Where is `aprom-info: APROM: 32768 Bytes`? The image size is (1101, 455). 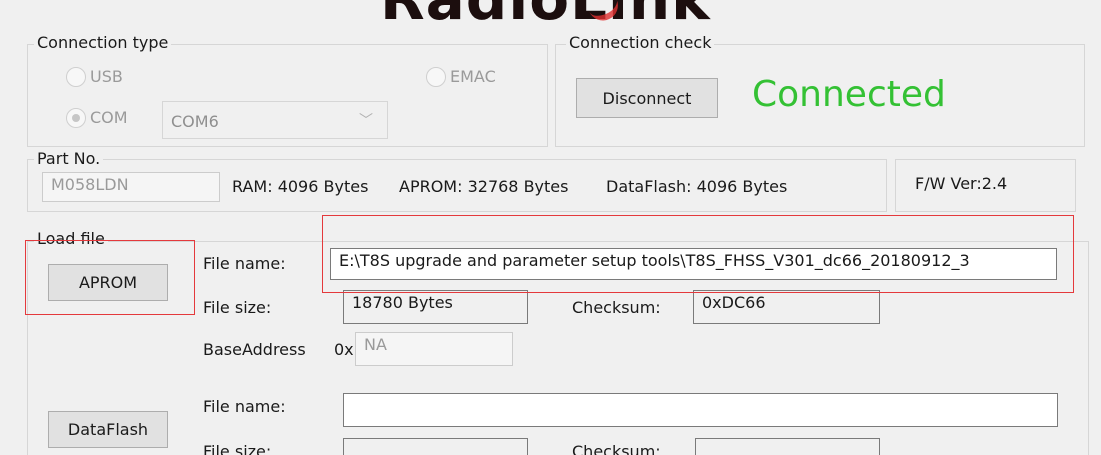
aprom-info: APROM: 32768 Bytes is located at coordinates (484, 186).